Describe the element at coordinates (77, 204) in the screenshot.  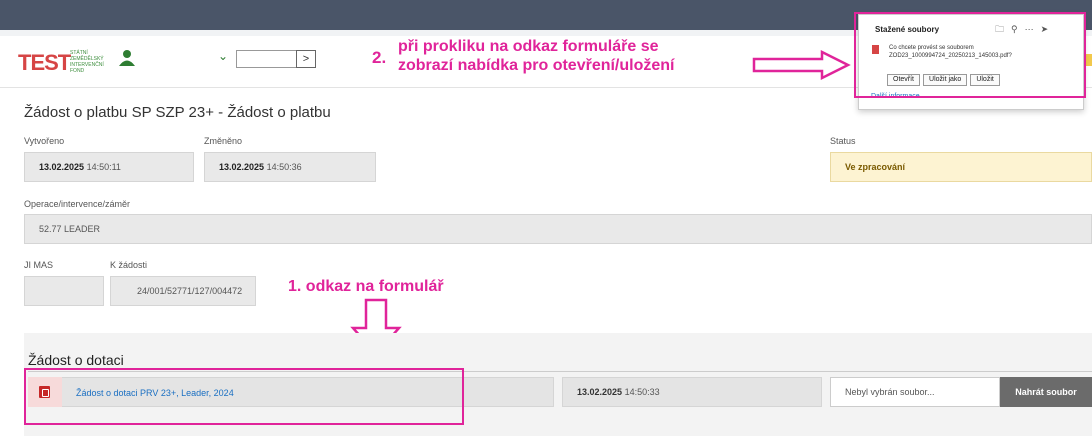
I see `operation-label: Operace/intervence/záměr` at that location.